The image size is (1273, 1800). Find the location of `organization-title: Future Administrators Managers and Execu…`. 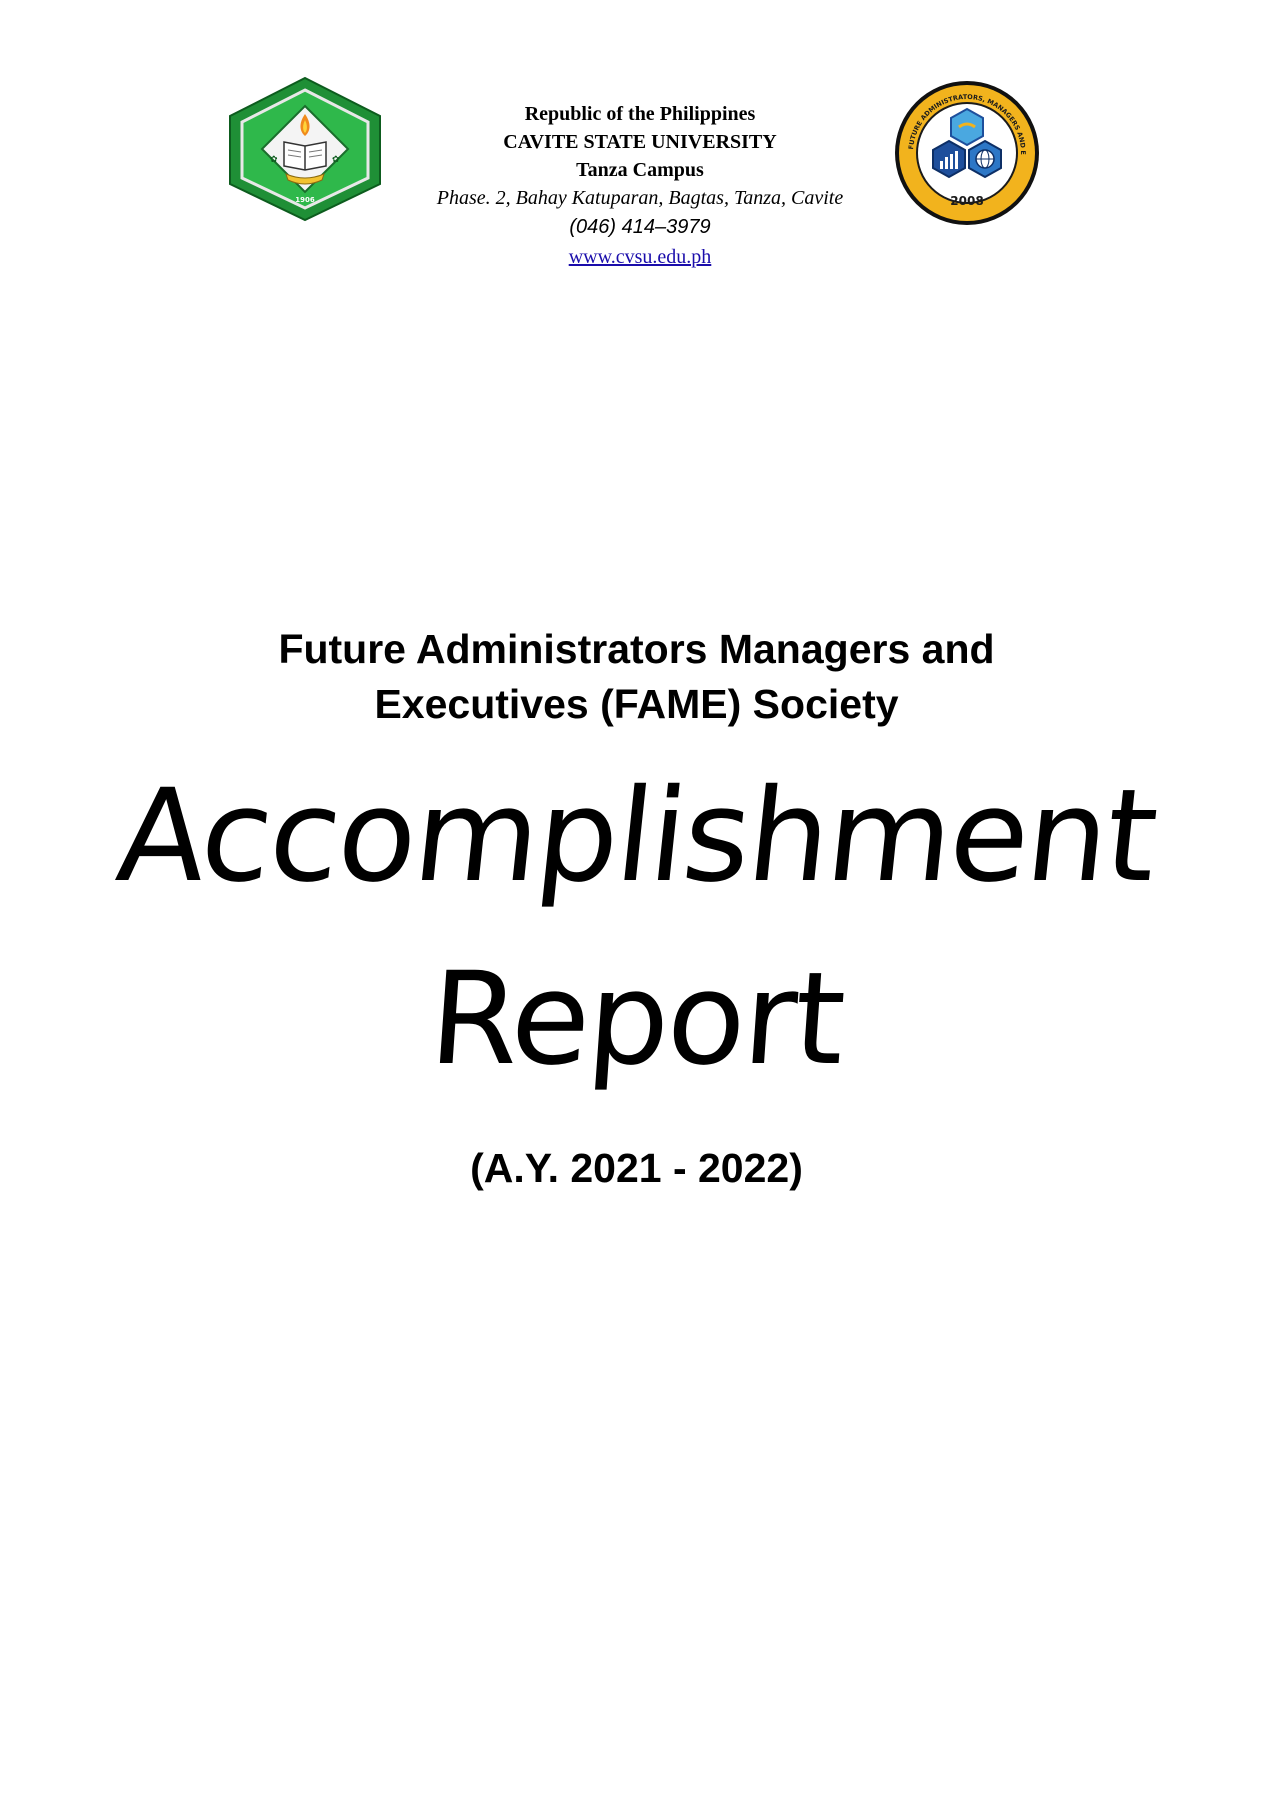

organization-title: Future Administrators Managers and Execu… is located at coordinates (636, 677).